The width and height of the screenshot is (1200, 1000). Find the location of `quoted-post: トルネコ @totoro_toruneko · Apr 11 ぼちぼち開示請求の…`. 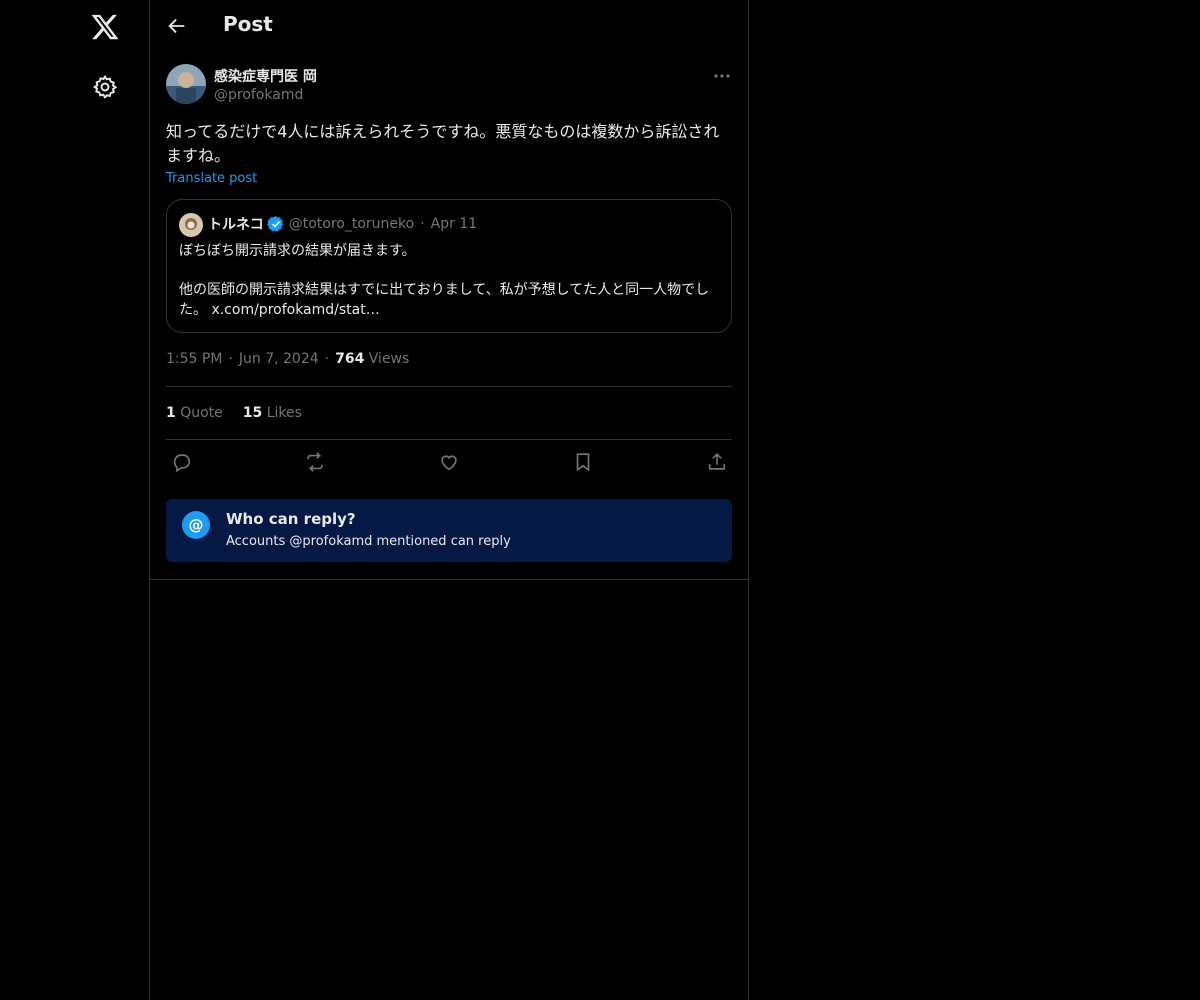

quoted-post: トルネコ @totoro_toruneko · Apr 11 ぼちぼち開示請求の… is located at coordinates (449, 266).